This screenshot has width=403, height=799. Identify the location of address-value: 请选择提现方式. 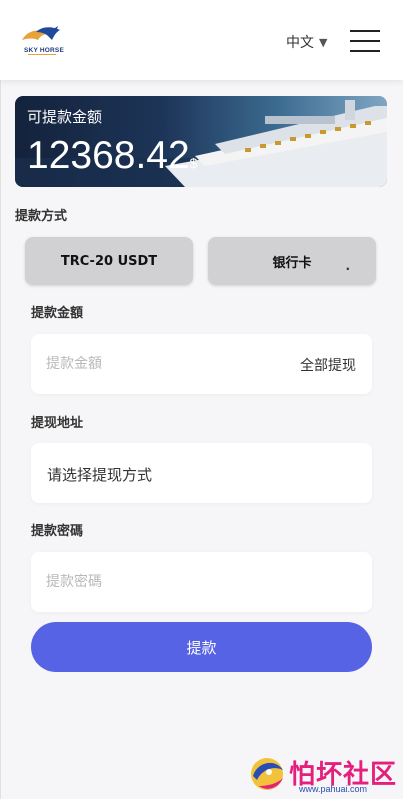
(100, 475).